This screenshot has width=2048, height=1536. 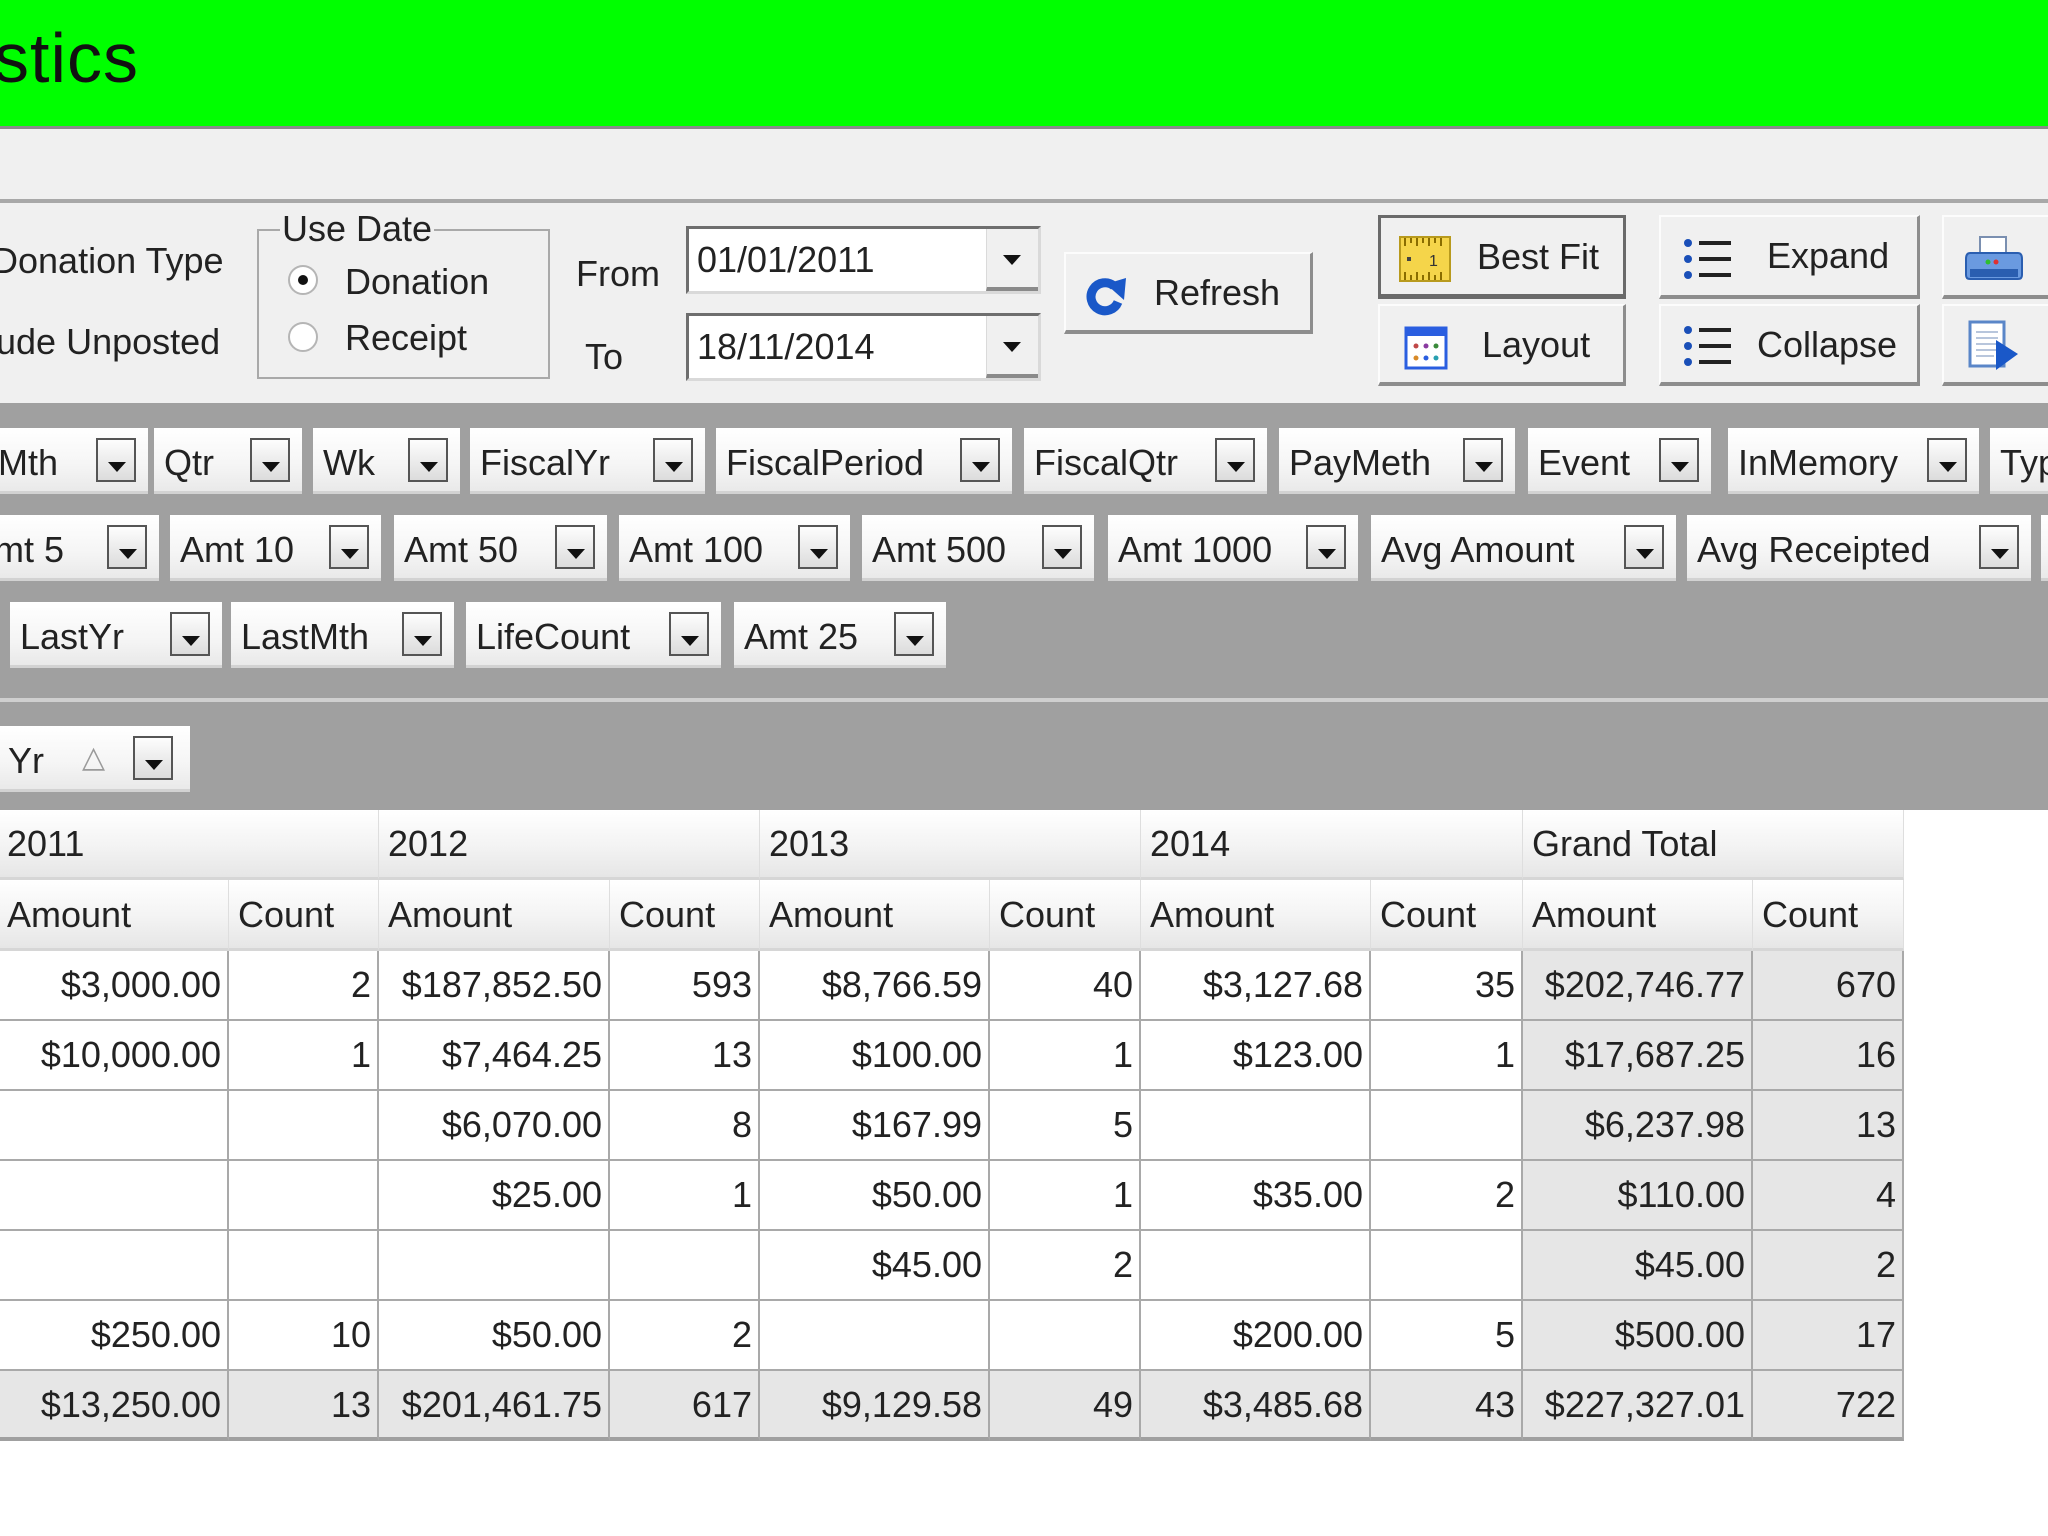 I want to click on field-chip: Mth, so click(x=74, y=461).